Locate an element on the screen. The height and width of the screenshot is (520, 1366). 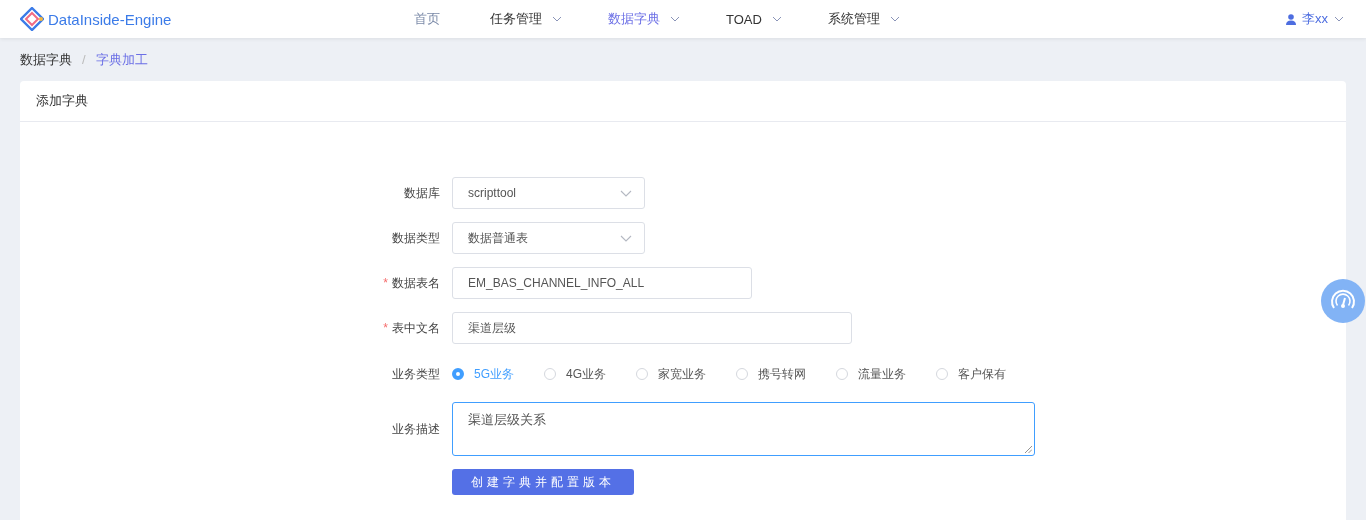
nav-menu-item: TOAD is located at coordinates (754, 19).